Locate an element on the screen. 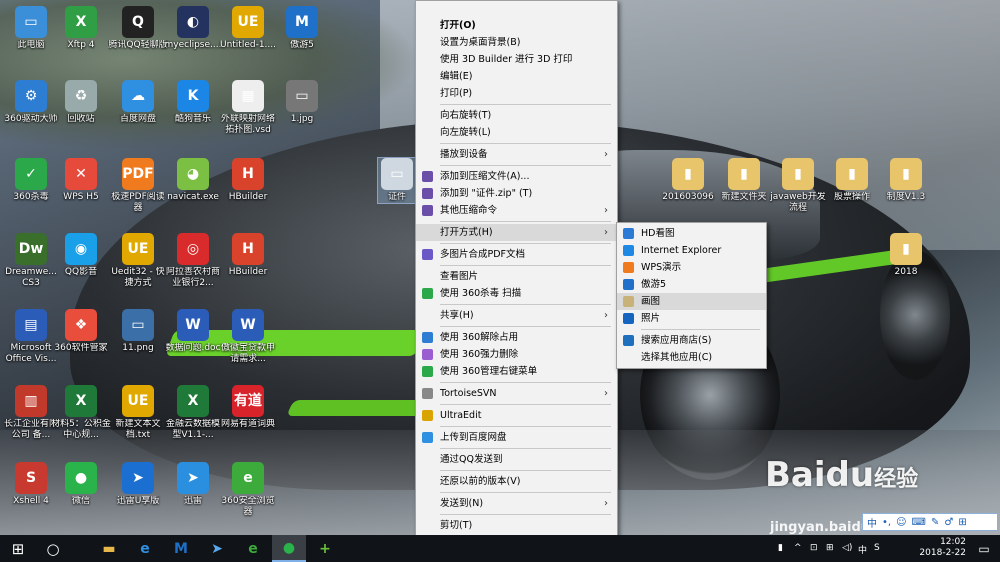  menu-item: 选择其他应用(C) is located at coordinates (691, 357).